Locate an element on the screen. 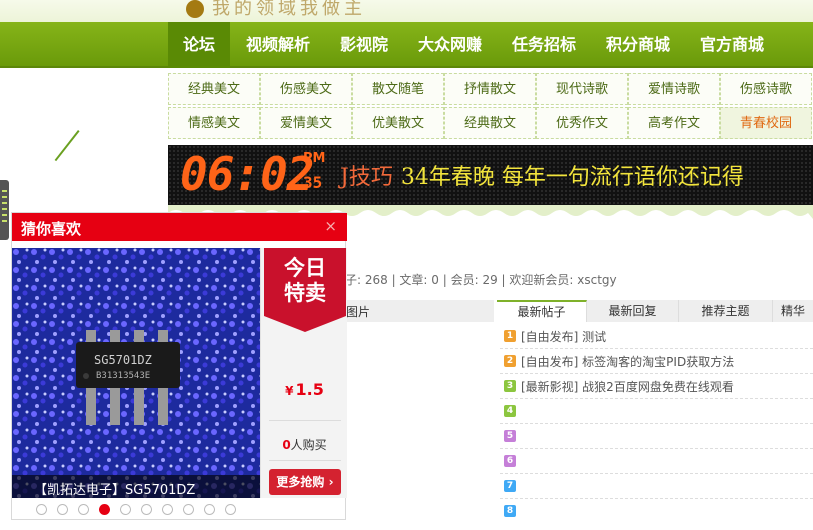 The height and width of the screenshot is (530, 813). rank-badge: 2 is located at coordinates (510, 361).